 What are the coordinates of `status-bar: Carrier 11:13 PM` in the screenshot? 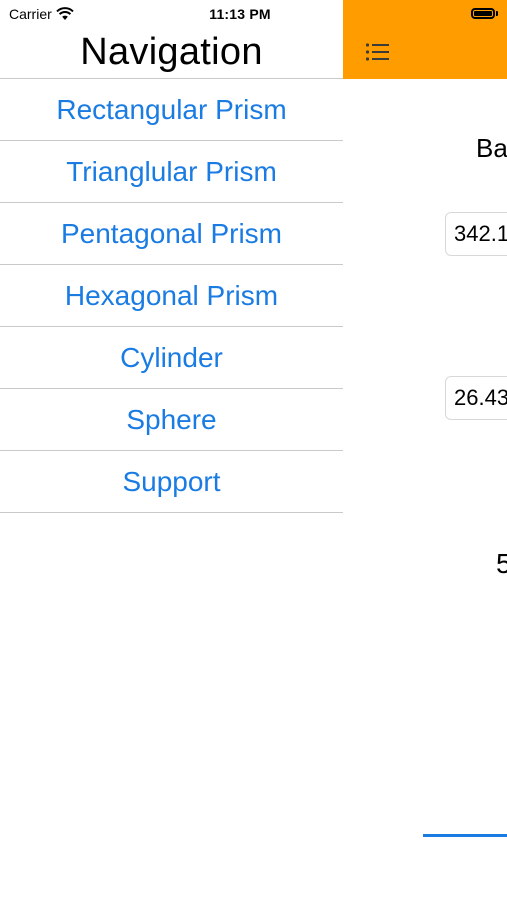 It's located at (171, 14).